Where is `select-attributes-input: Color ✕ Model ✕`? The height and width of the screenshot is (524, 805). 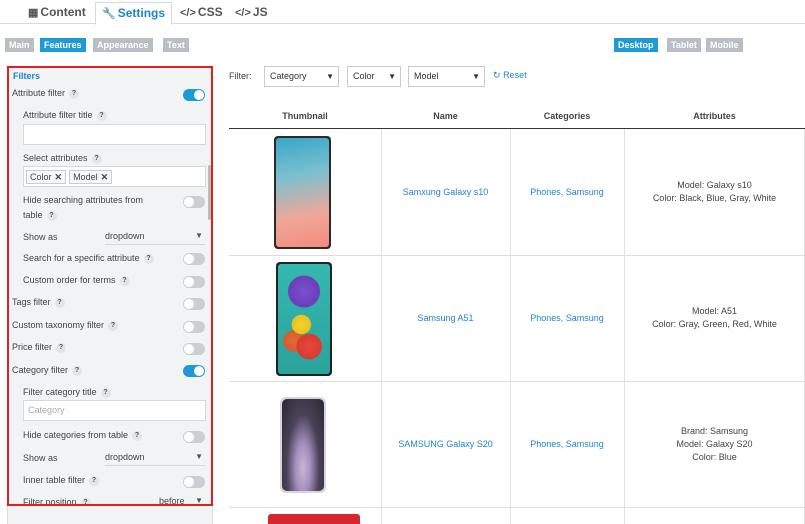
select-attributes-input: Color ✕ Model ✕ is located at coordinates (114, 176).